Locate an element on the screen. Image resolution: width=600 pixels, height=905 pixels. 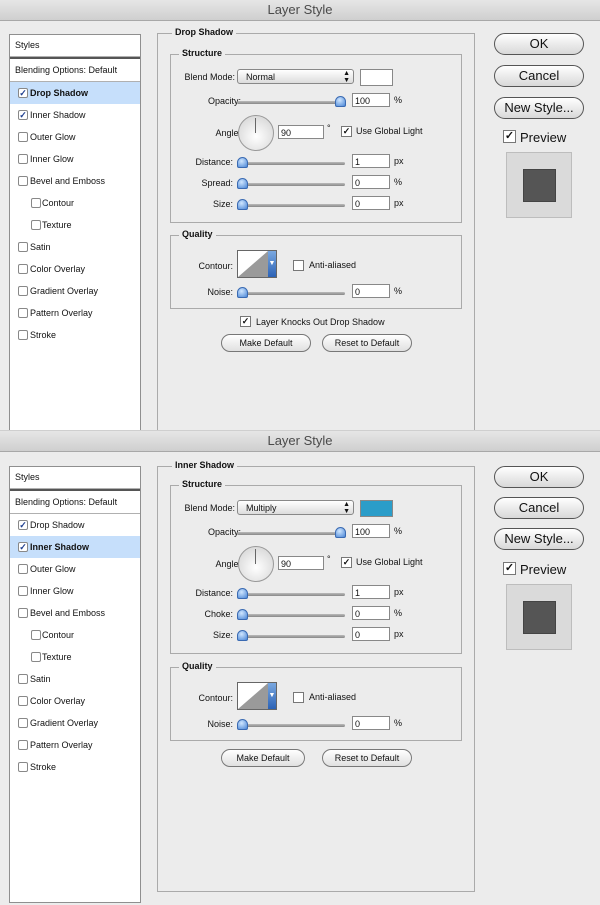
spread-input: 0 is located at coordinates (371, 182).